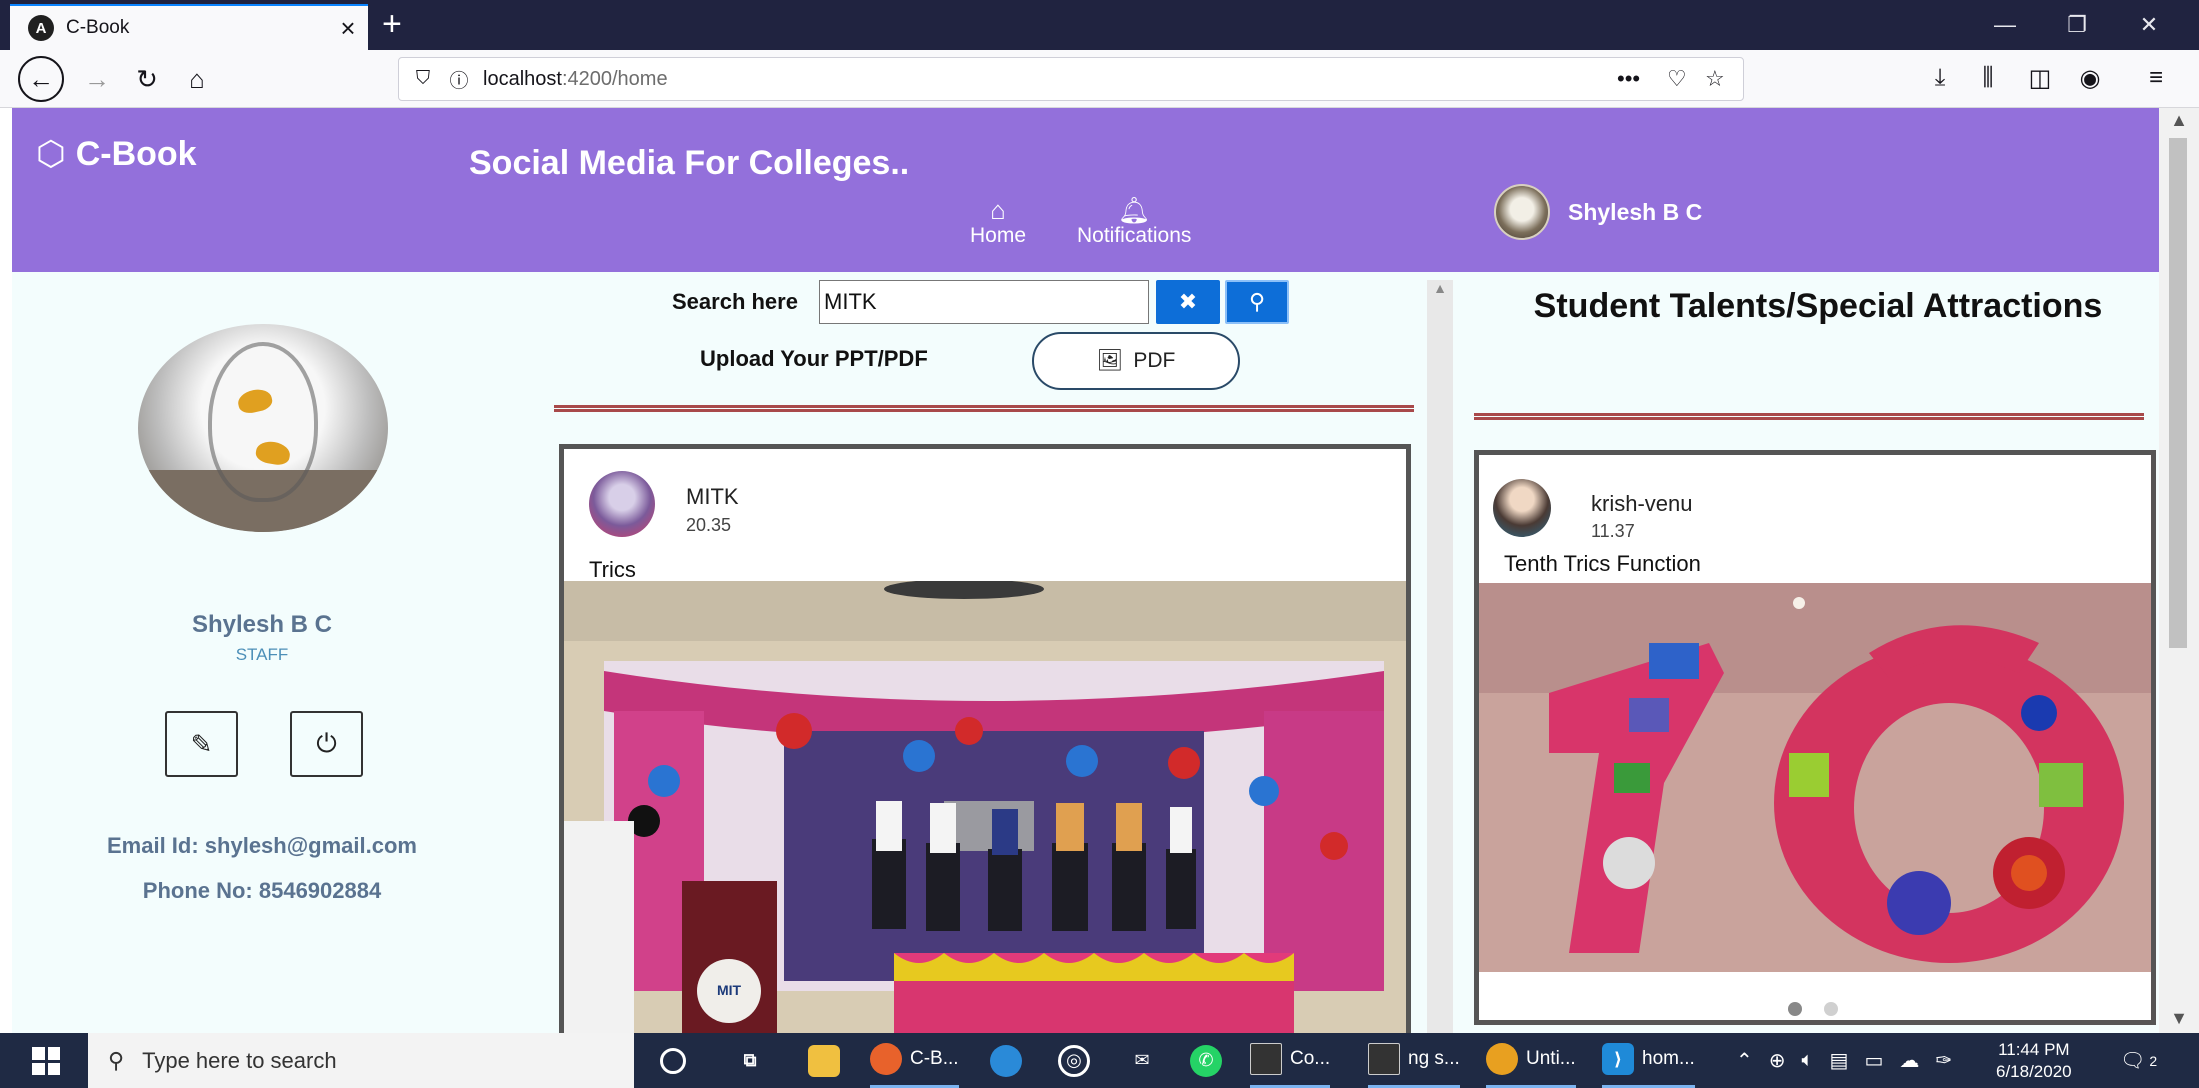 The width and height of the screenshot is (2199, 1088). Describe the element at coordinates (814, 358) in the screenshot. I see `upload-label: Upload Your PPT/PDF` at that location.